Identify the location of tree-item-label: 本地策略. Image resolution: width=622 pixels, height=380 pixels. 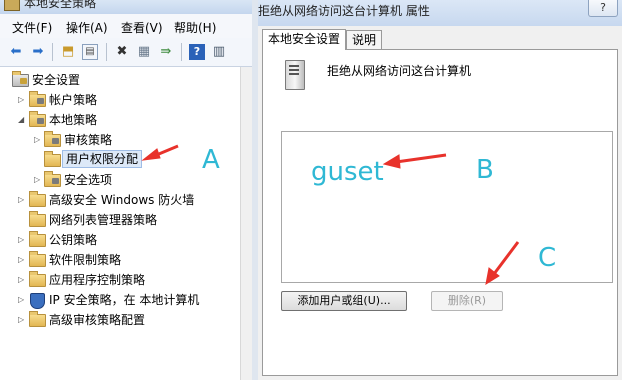
(73, 120).